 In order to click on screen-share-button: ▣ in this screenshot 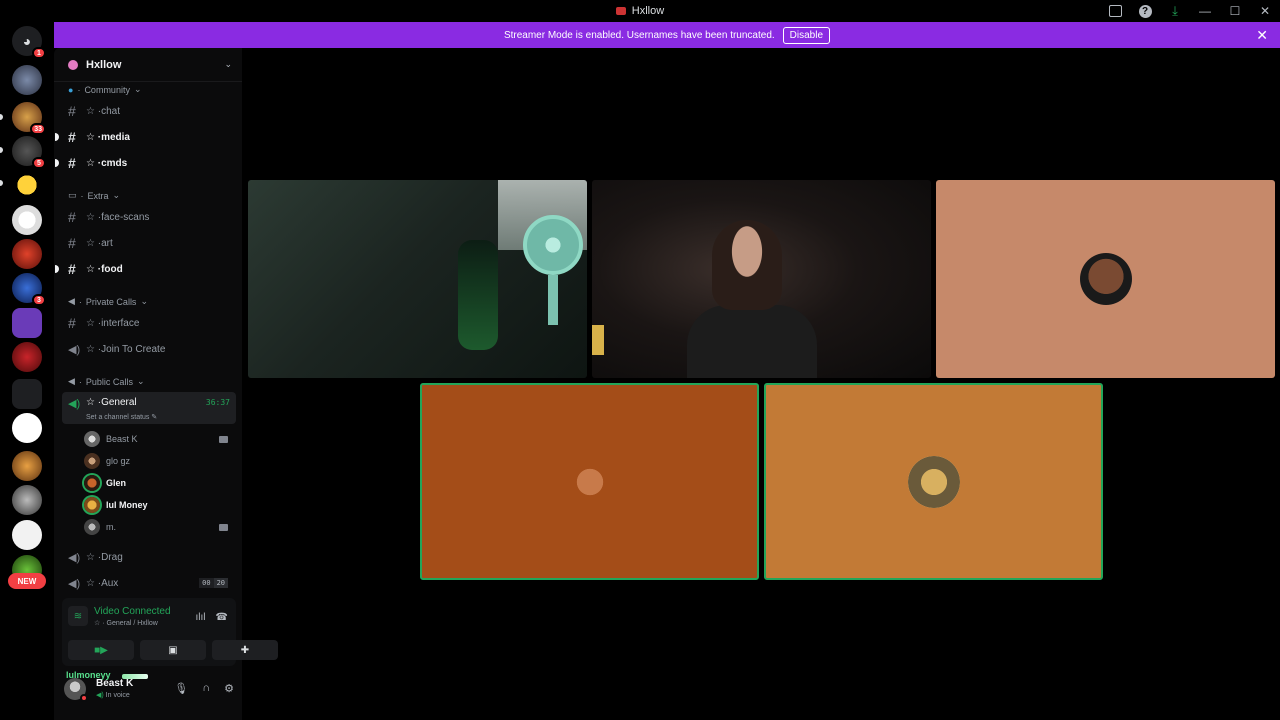, I will do `click(173, 650)`.